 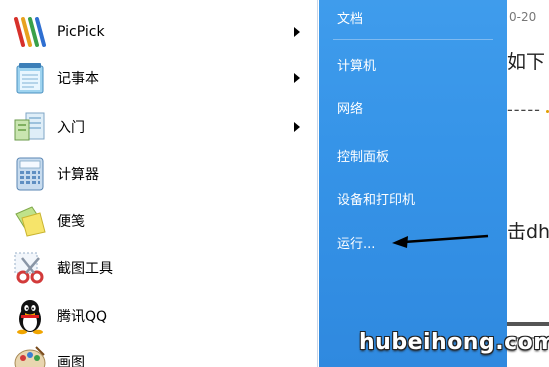 What do you see at coordinates (159, 78) in the screenshot?
I see `program-item-notepad: 记事本` at bounding box center [159, 78].